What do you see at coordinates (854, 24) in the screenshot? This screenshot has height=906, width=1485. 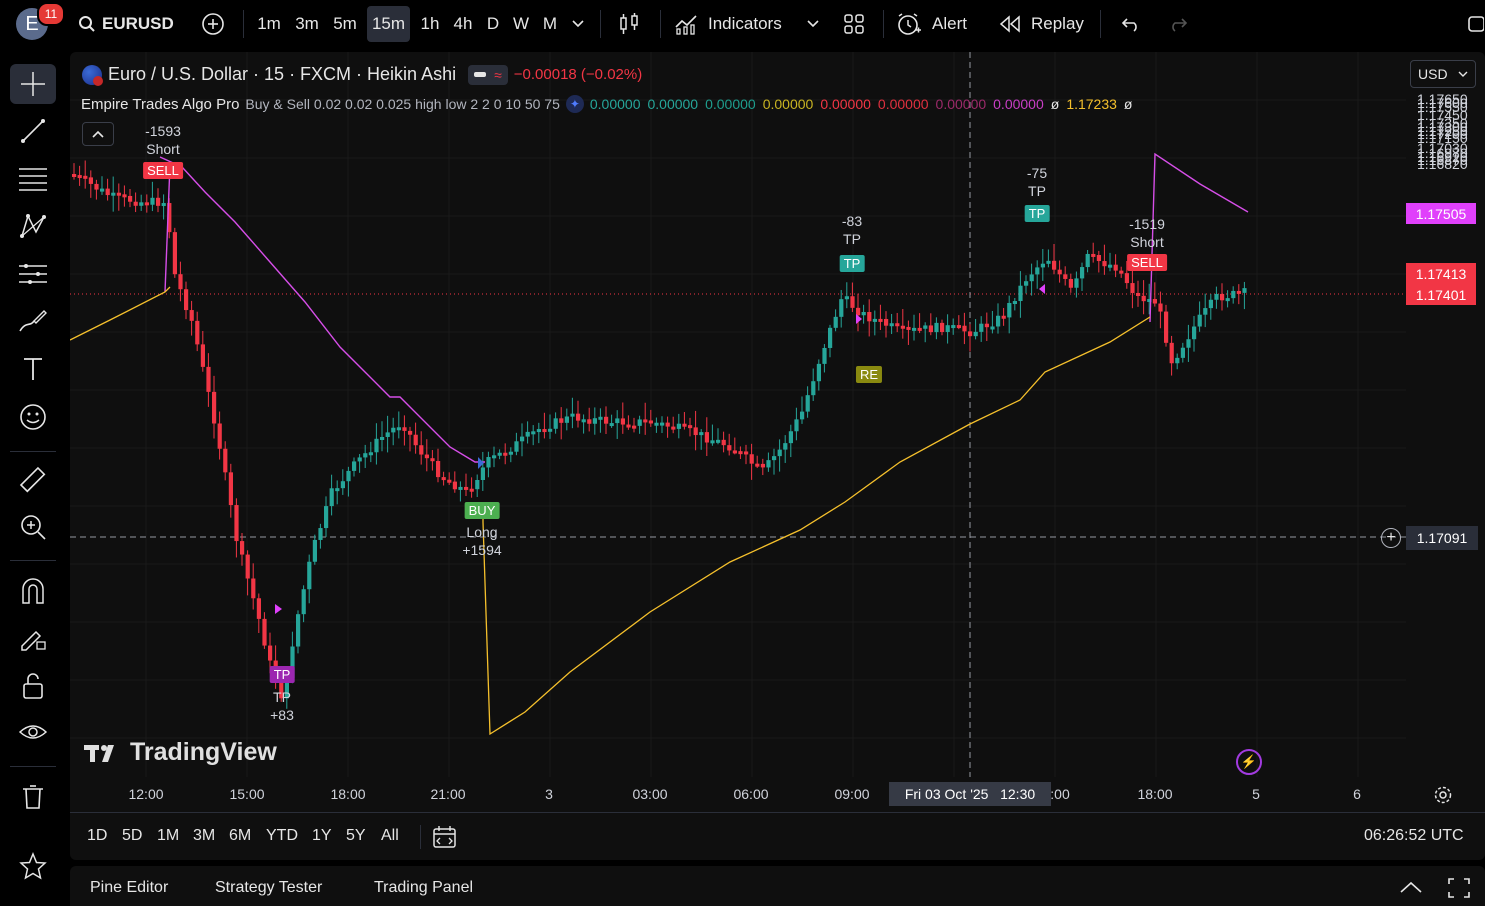 I see `layouts-button` at bounding box center [854, 24].